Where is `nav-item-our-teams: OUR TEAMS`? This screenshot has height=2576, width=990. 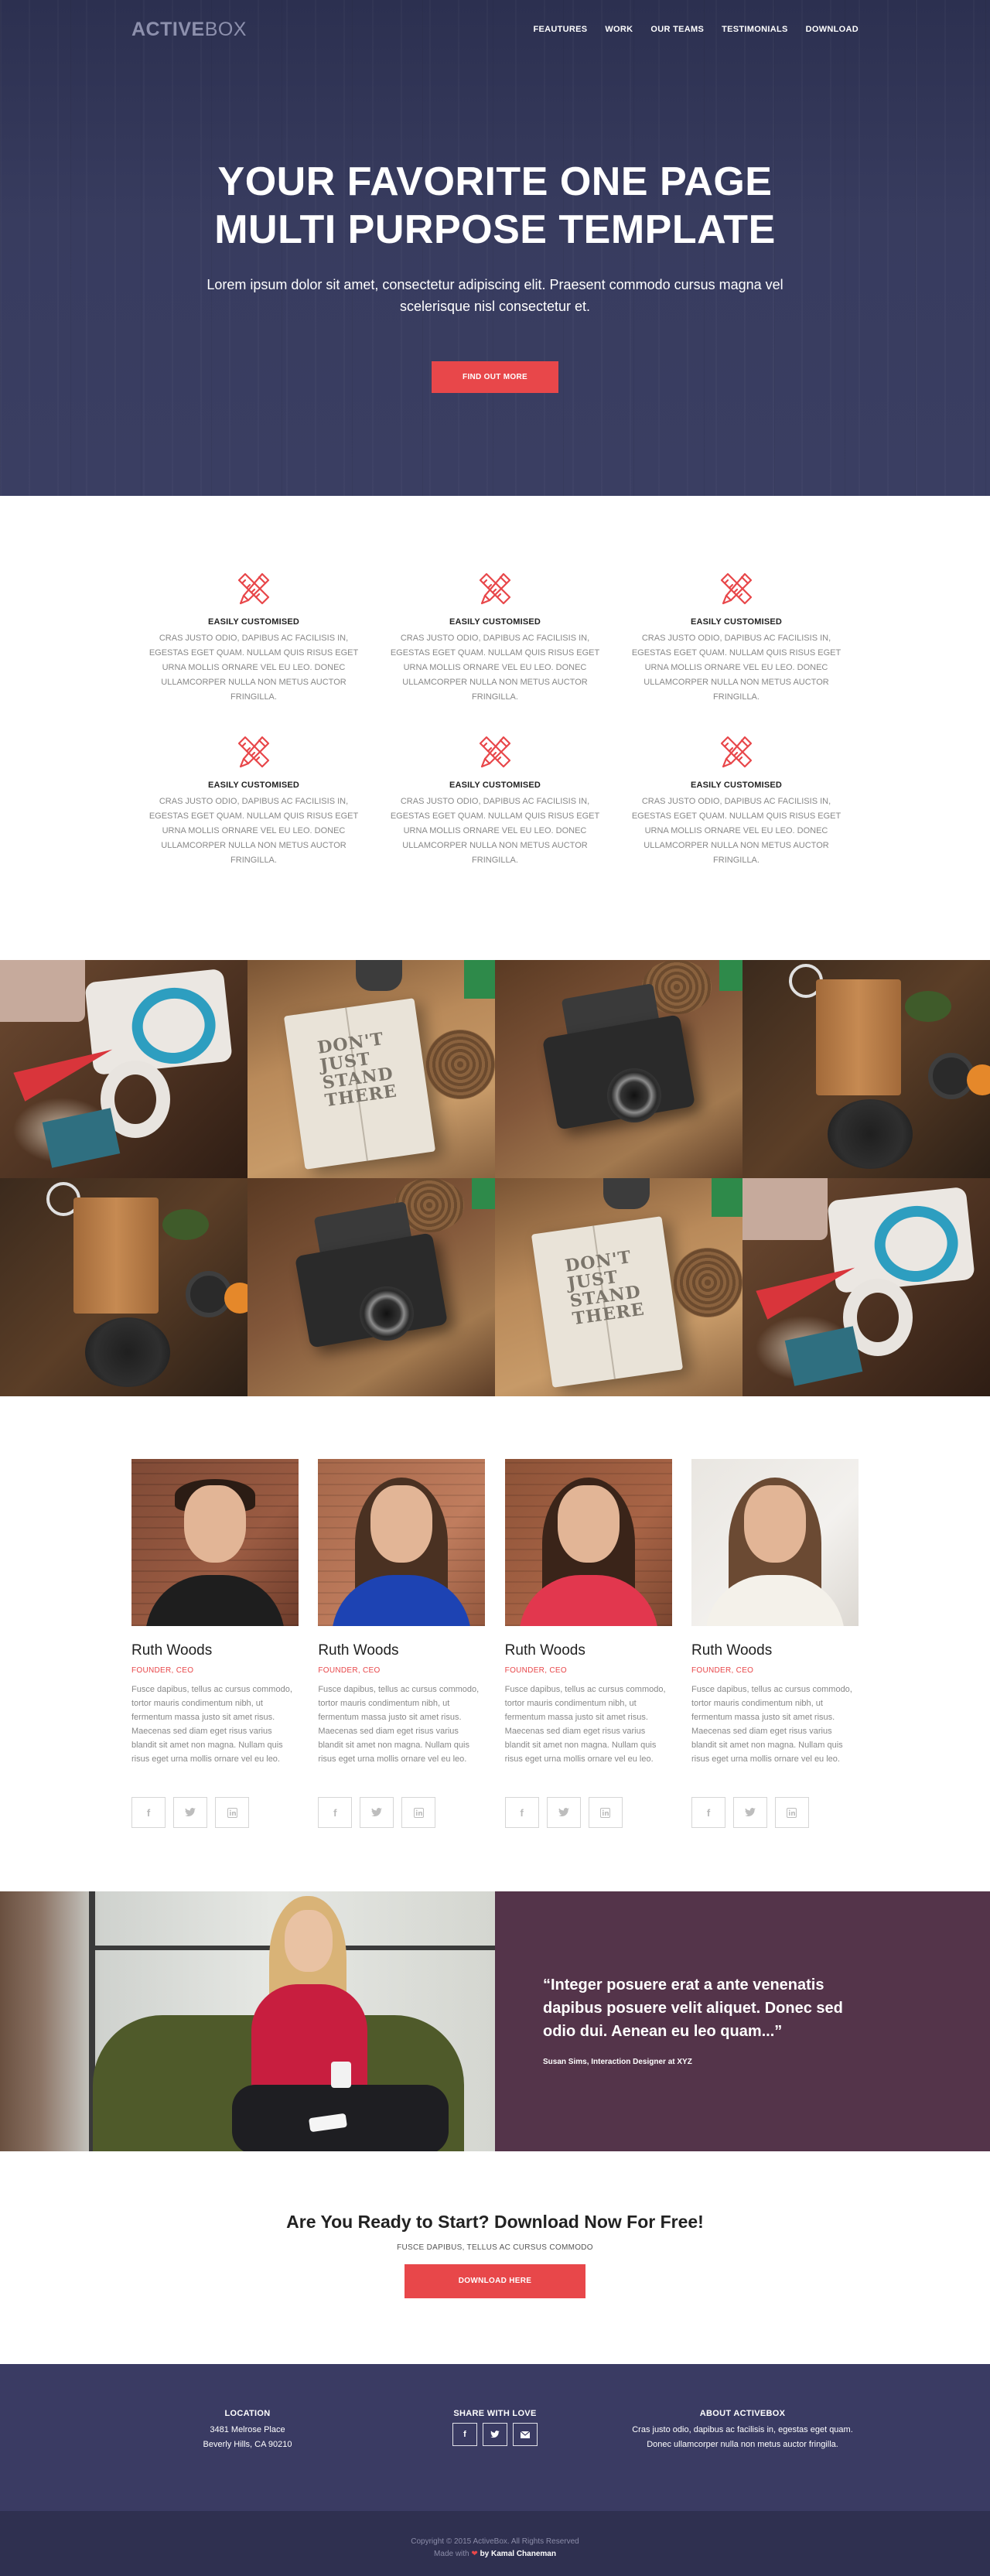 nav-item-our-teams: OUR TEAMS is located at coordinates (677, 29).